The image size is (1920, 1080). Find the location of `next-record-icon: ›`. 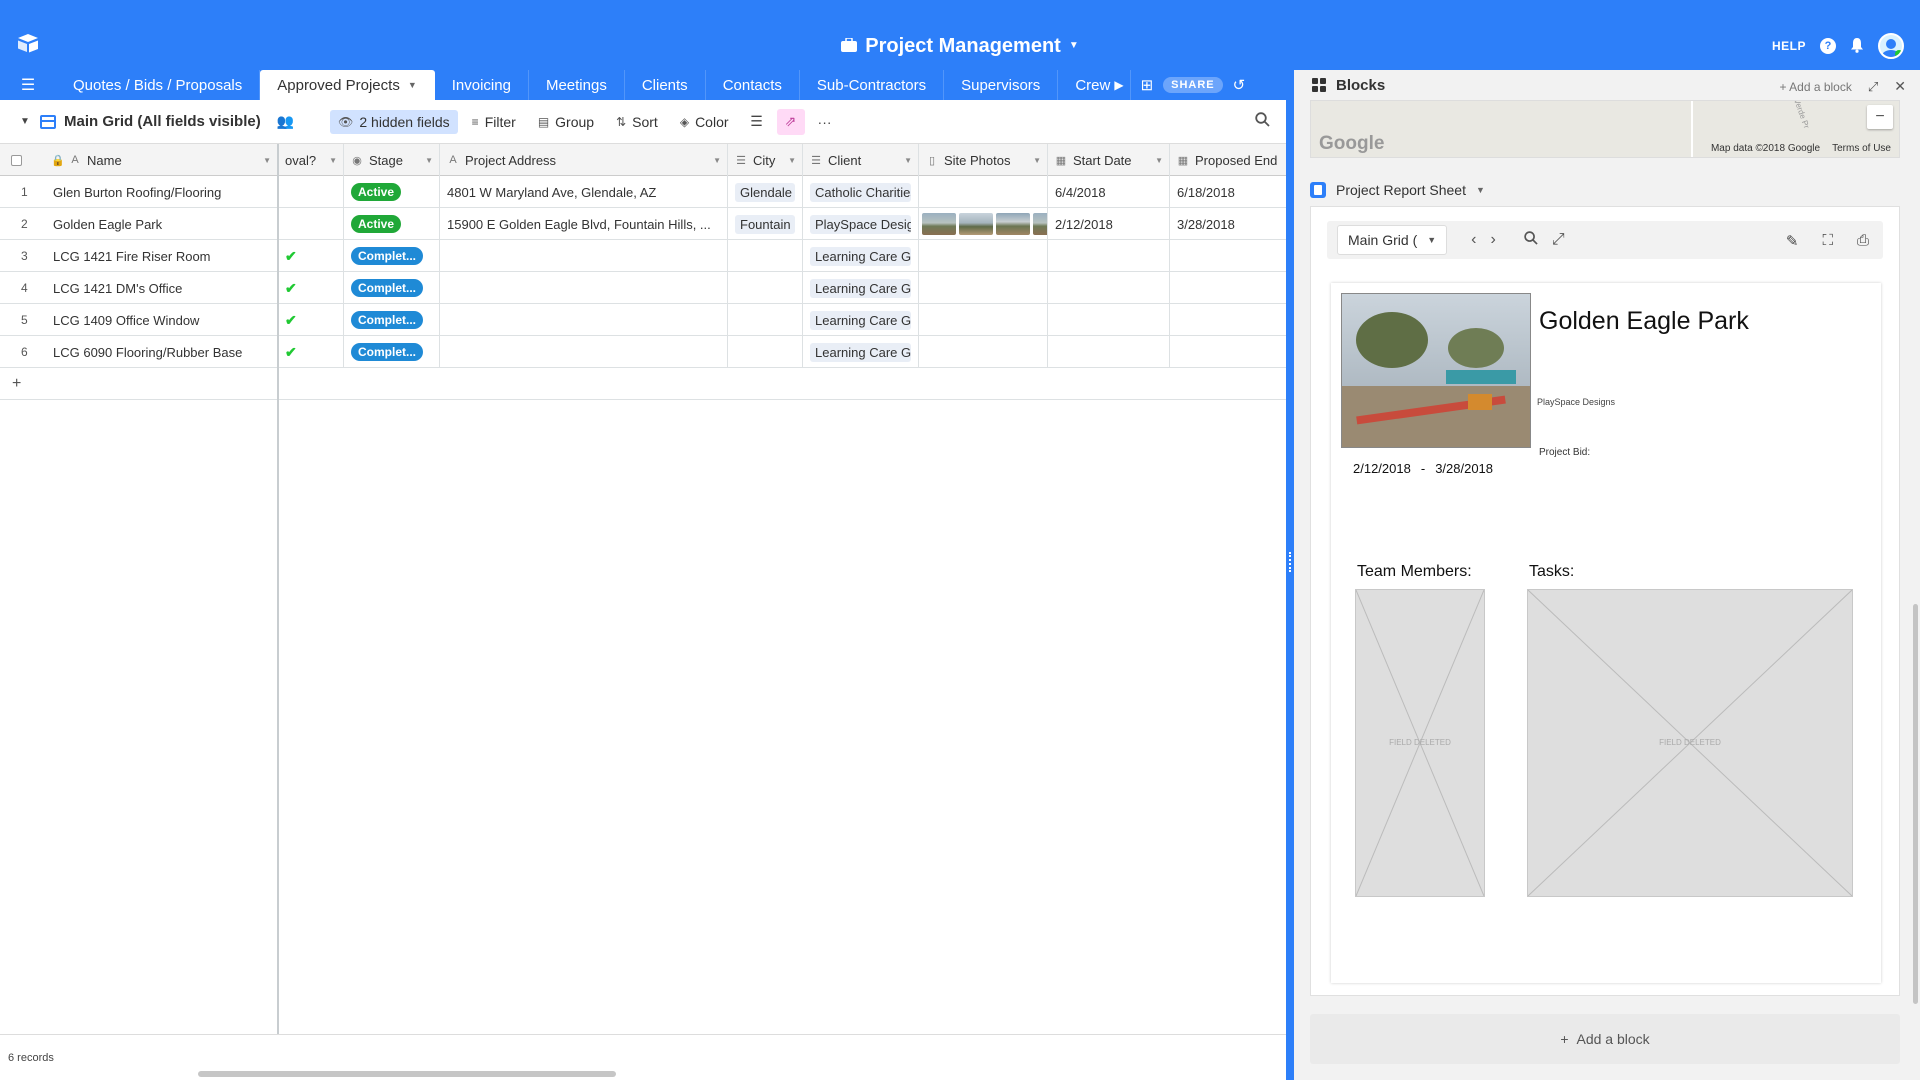

next-record-icon: › is located at coordinates (1492, 240).